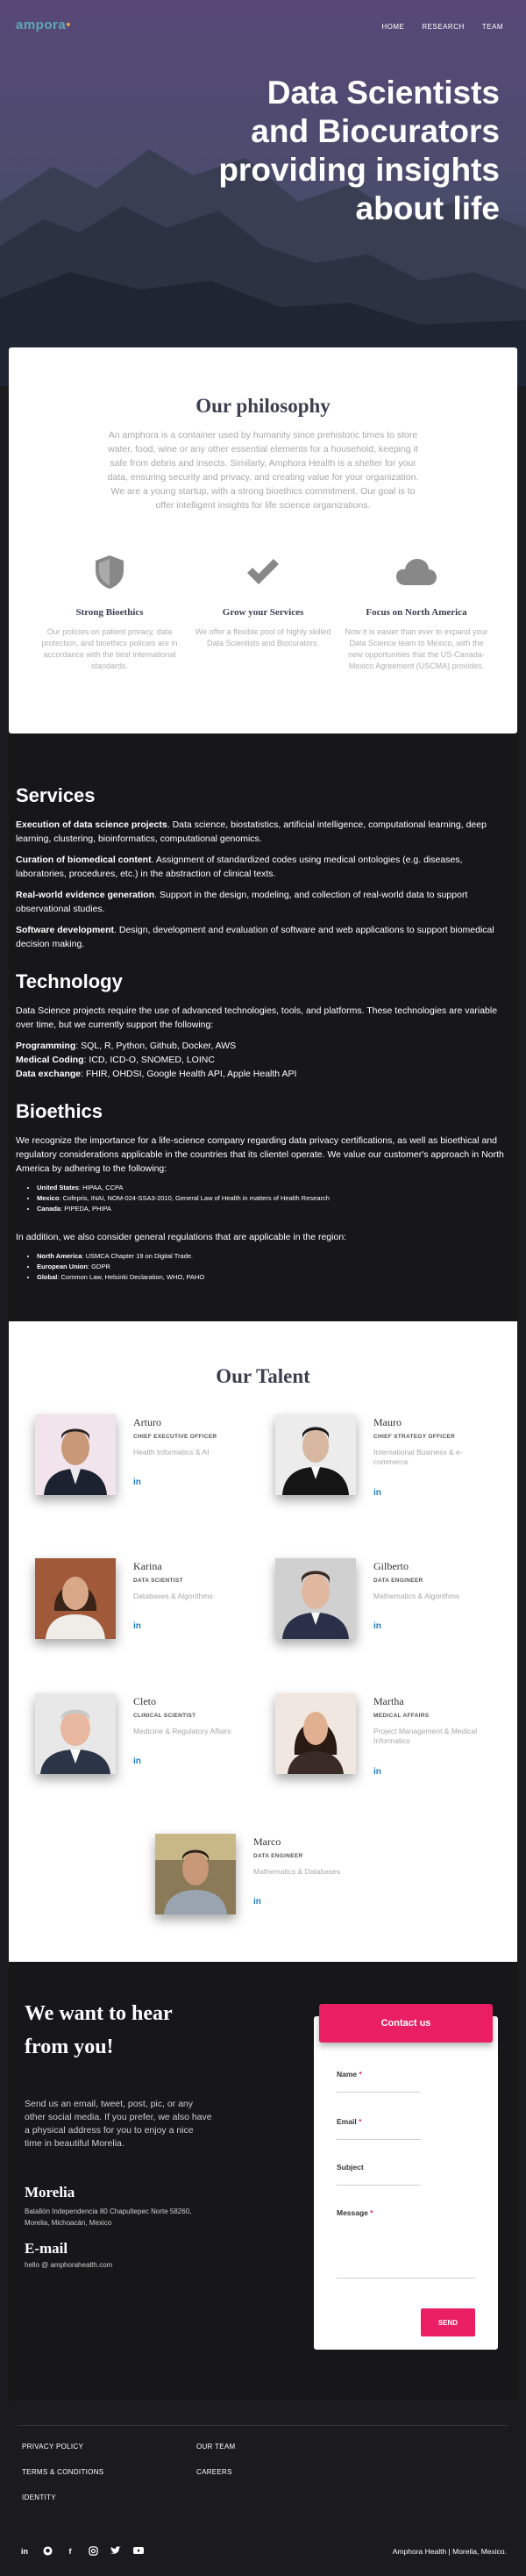  Describe the element at coordinates (372, 2212) in the screenshot. I see `required-mark: *` at that location.